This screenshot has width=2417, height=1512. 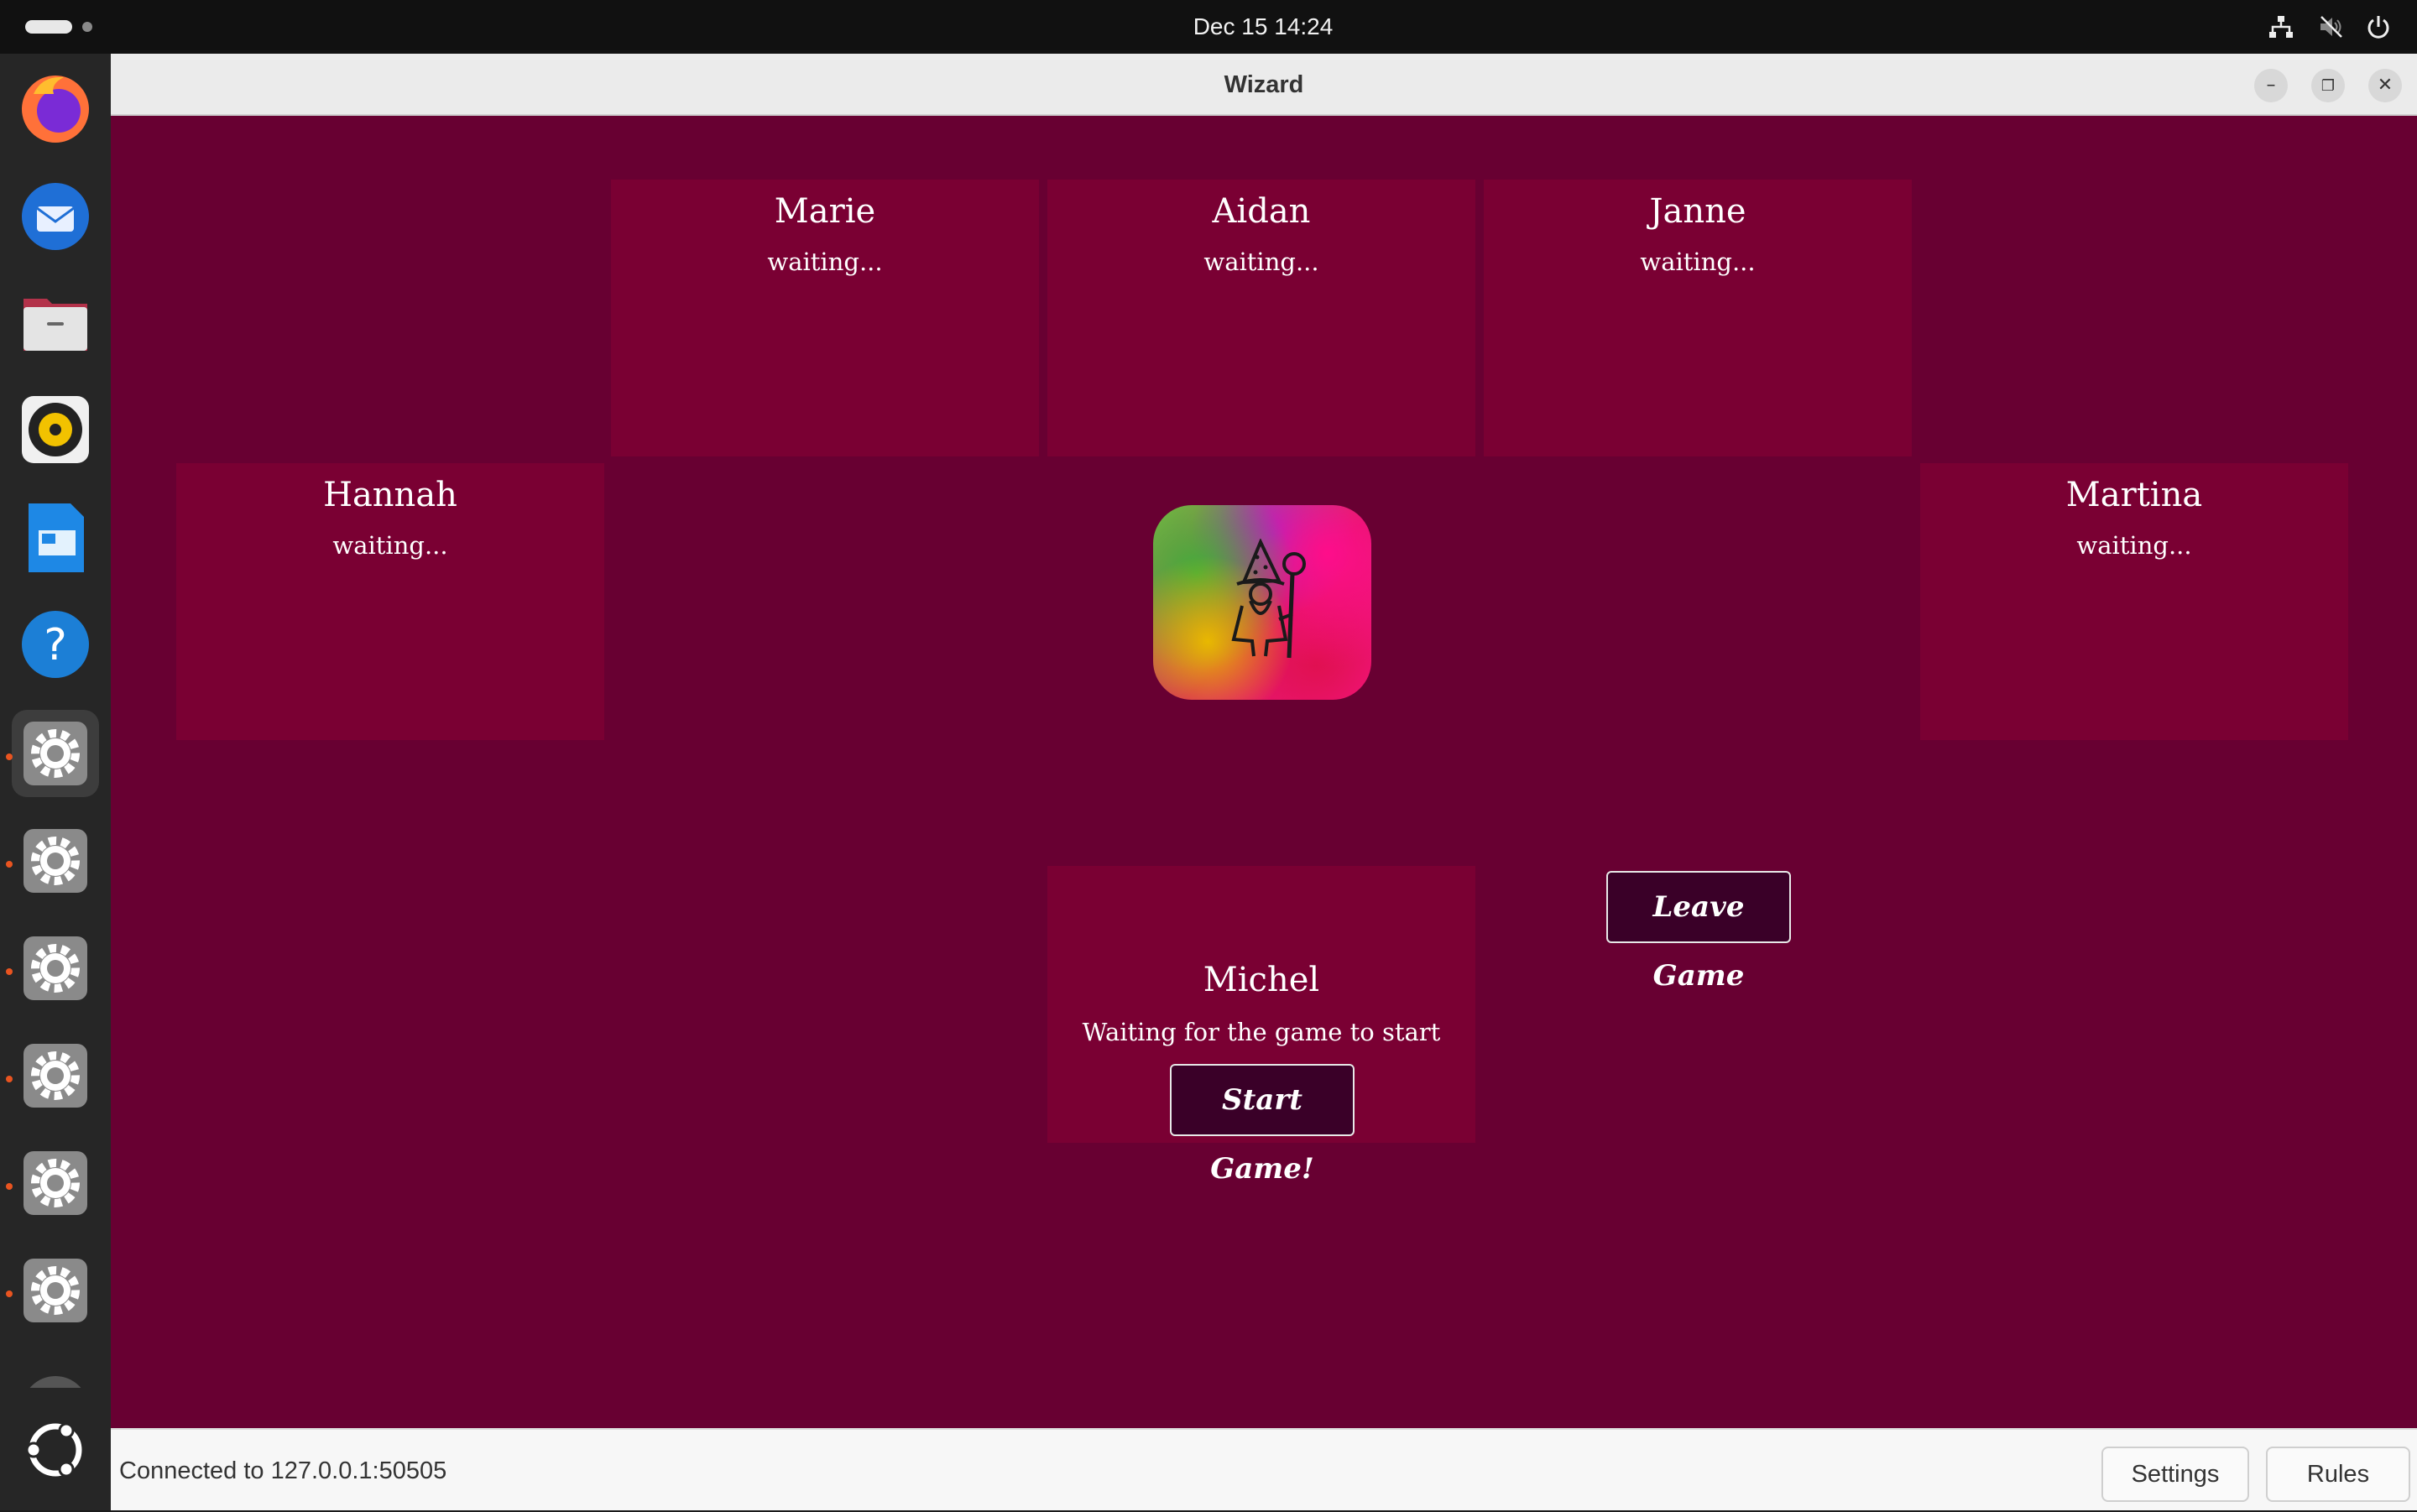 I want to click on wizard-logo, so click(x=1262, y=603).